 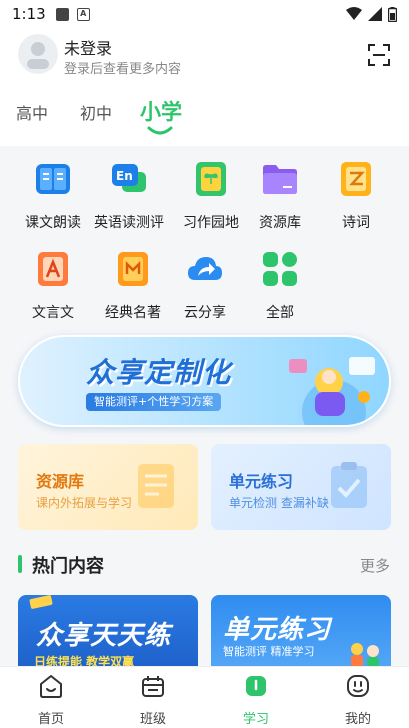 I want to click on grade-tabs: 高中 初中 小学, so click(x=204, y=122).